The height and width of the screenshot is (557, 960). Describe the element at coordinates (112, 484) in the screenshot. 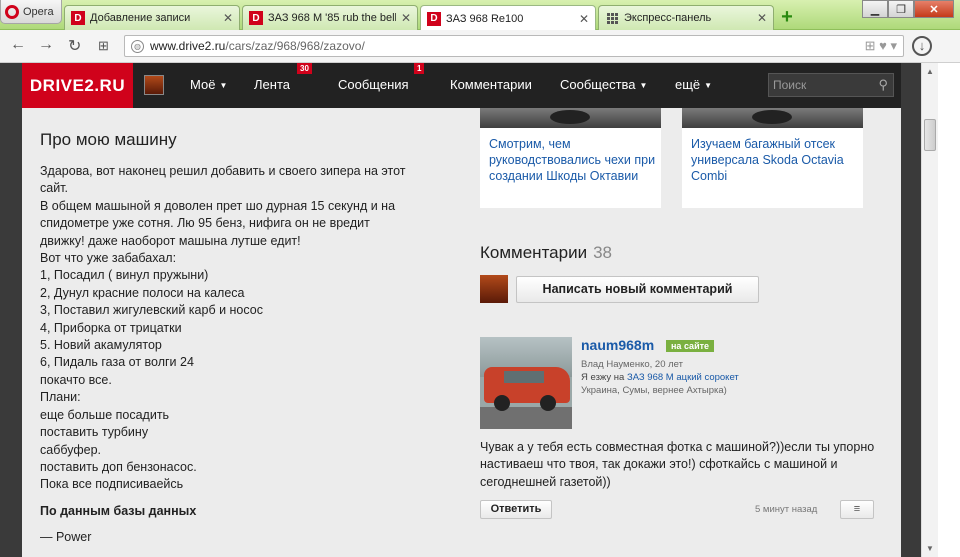

I see `about-line: Пока все подписиваейсь` at that location.